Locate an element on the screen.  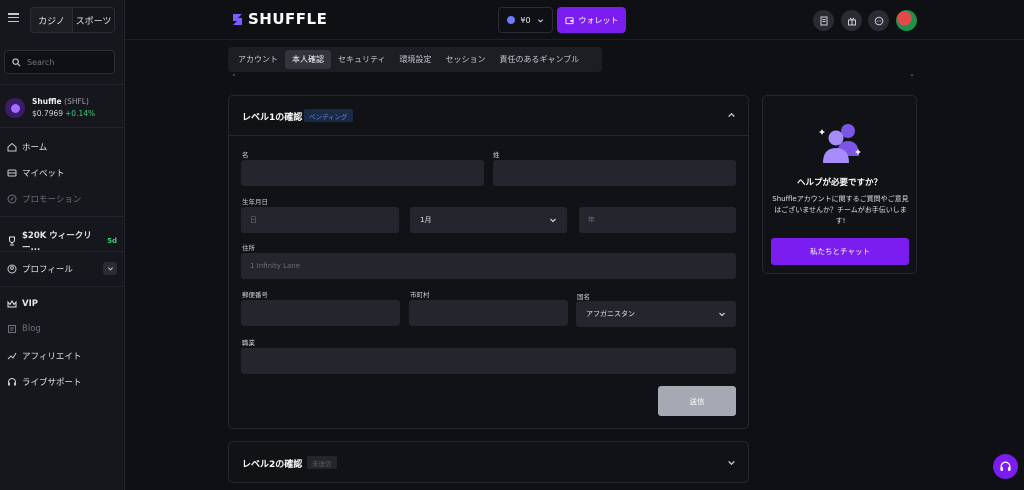
top-bar: SHUFFLE ¥0 ウォレット is located at coordinates (574, 20).